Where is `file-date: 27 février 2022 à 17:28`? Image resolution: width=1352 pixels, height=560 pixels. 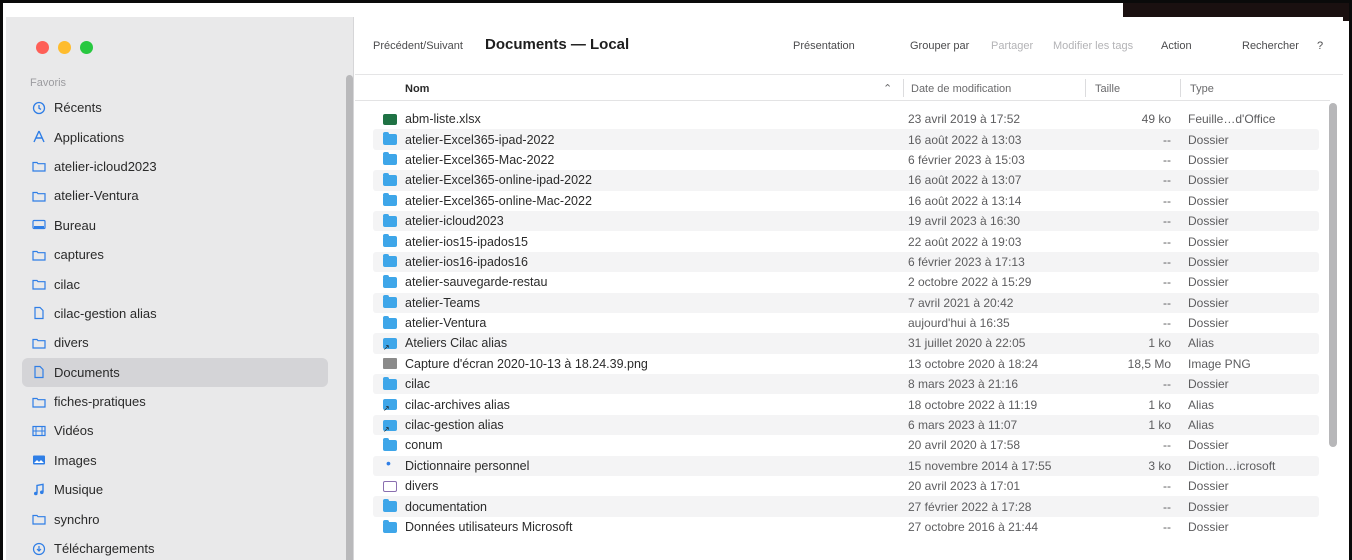
file-date: 27 février 2022 à 17:28 is located at coordinates (970, 506).